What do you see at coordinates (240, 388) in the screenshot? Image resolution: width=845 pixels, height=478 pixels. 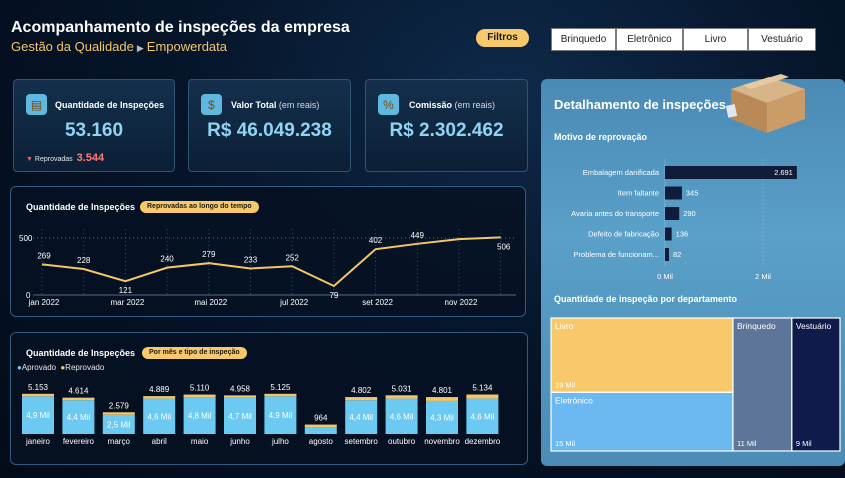 I see `bar-total-label: 4.958` at bounding box center [240, 388].